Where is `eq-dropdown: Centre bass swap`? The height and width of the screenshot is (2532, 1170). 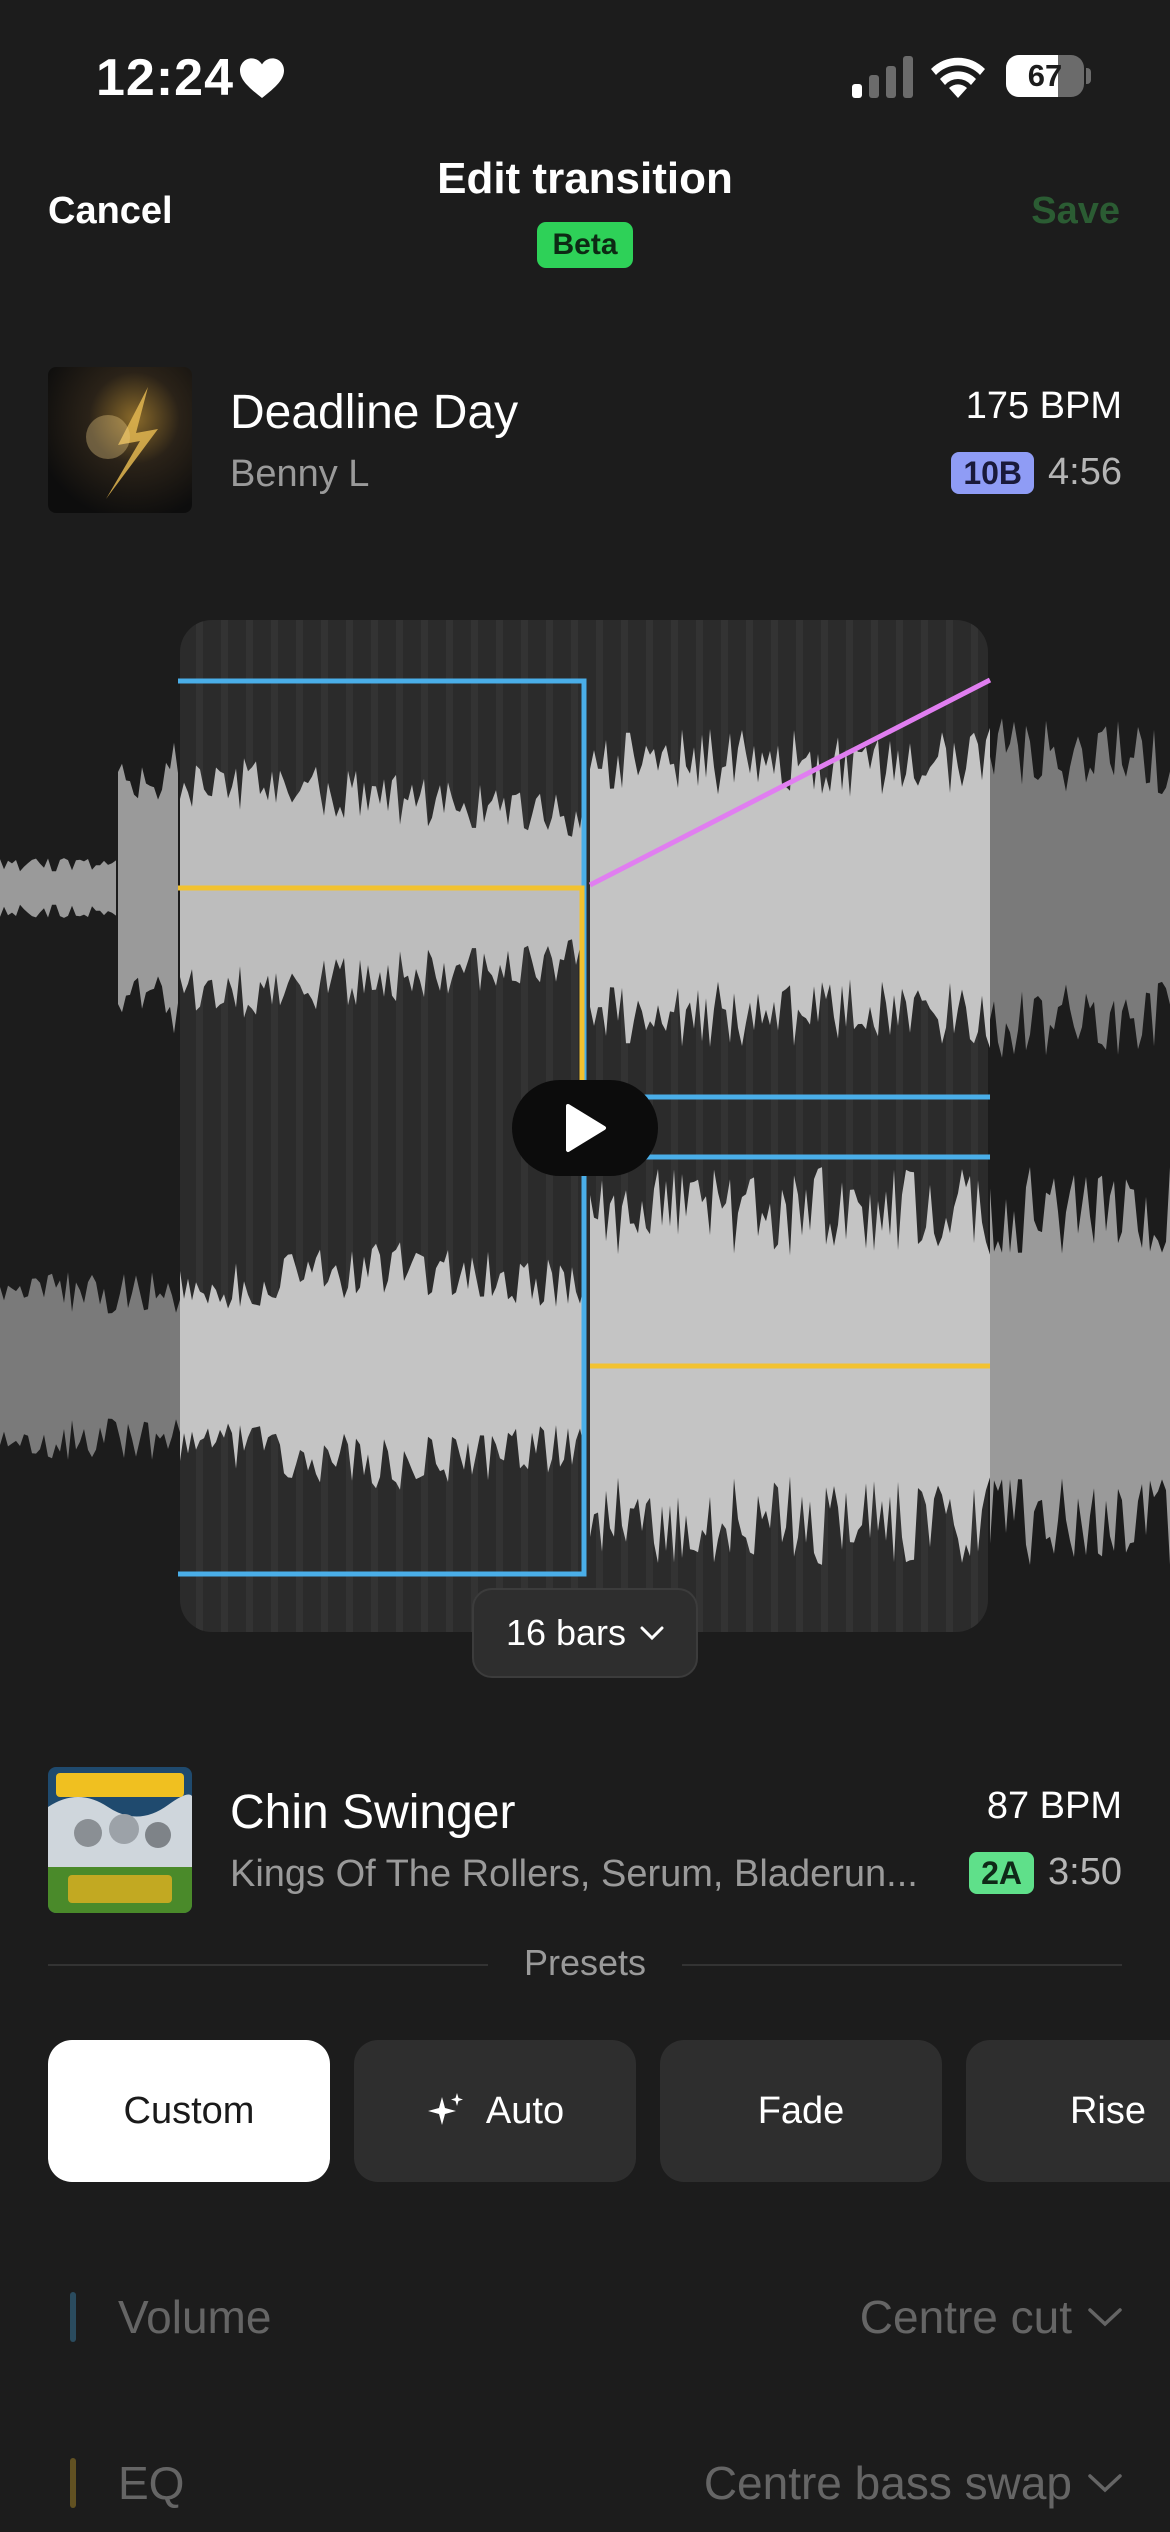 eq-dropdown: Centre bass swap is located at coordinates (913, 2483).